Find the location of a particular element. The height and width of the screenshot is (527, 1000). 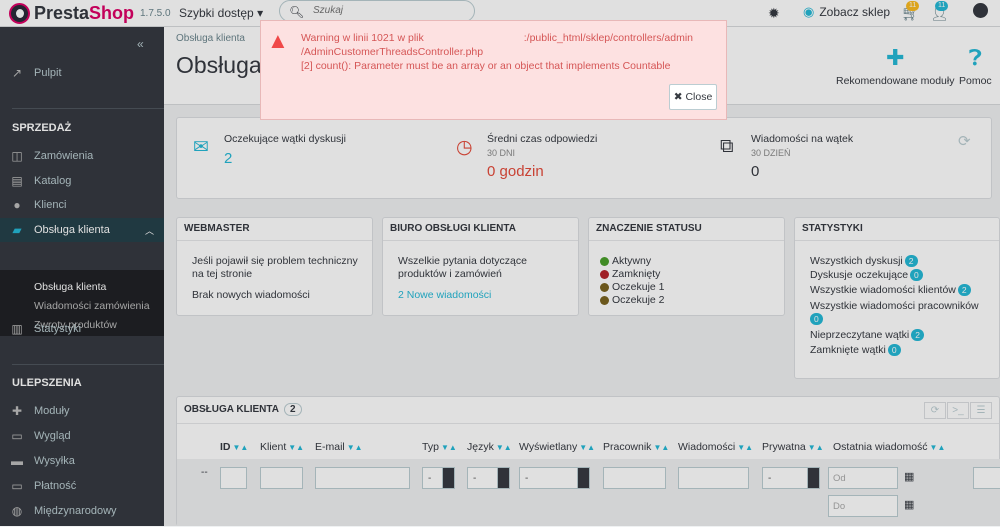

panel-heading: ZNACZENIE STATUSU is located at coordinates (686, 229).